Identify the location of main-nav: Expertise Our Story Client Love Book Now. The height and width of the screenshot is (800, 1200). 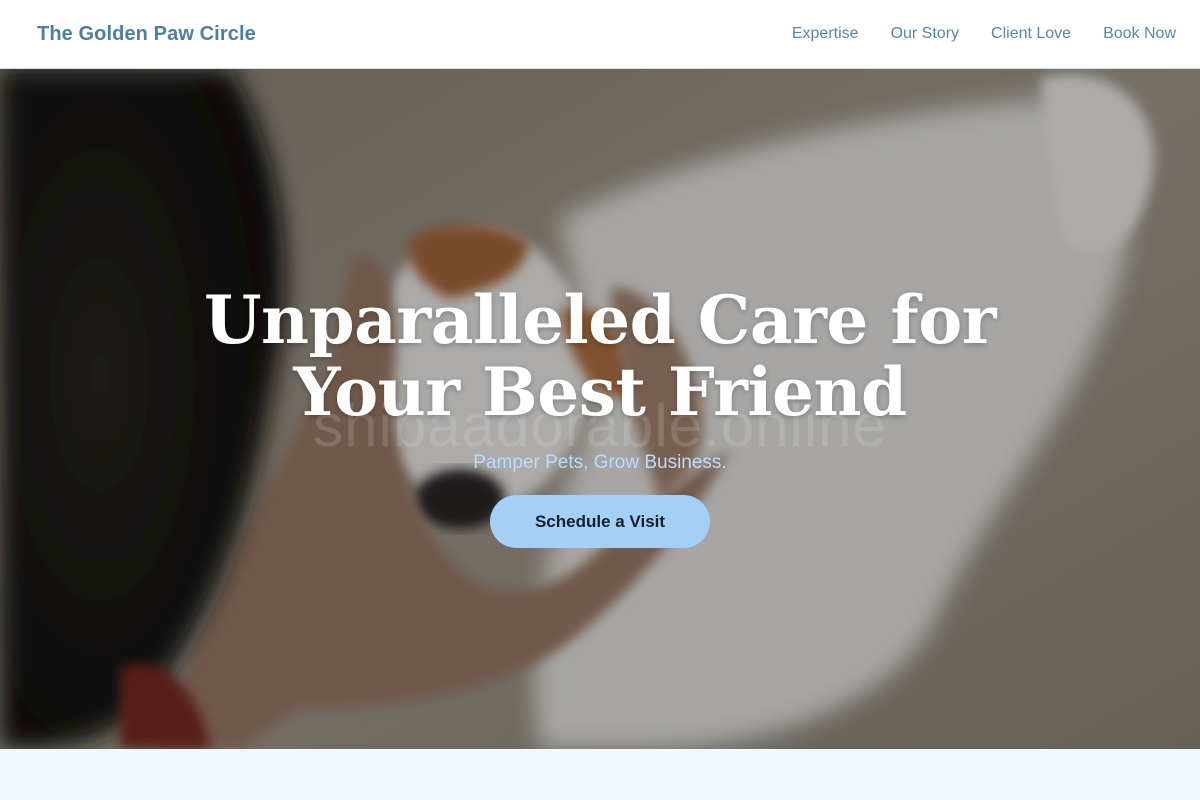
(968, 34).